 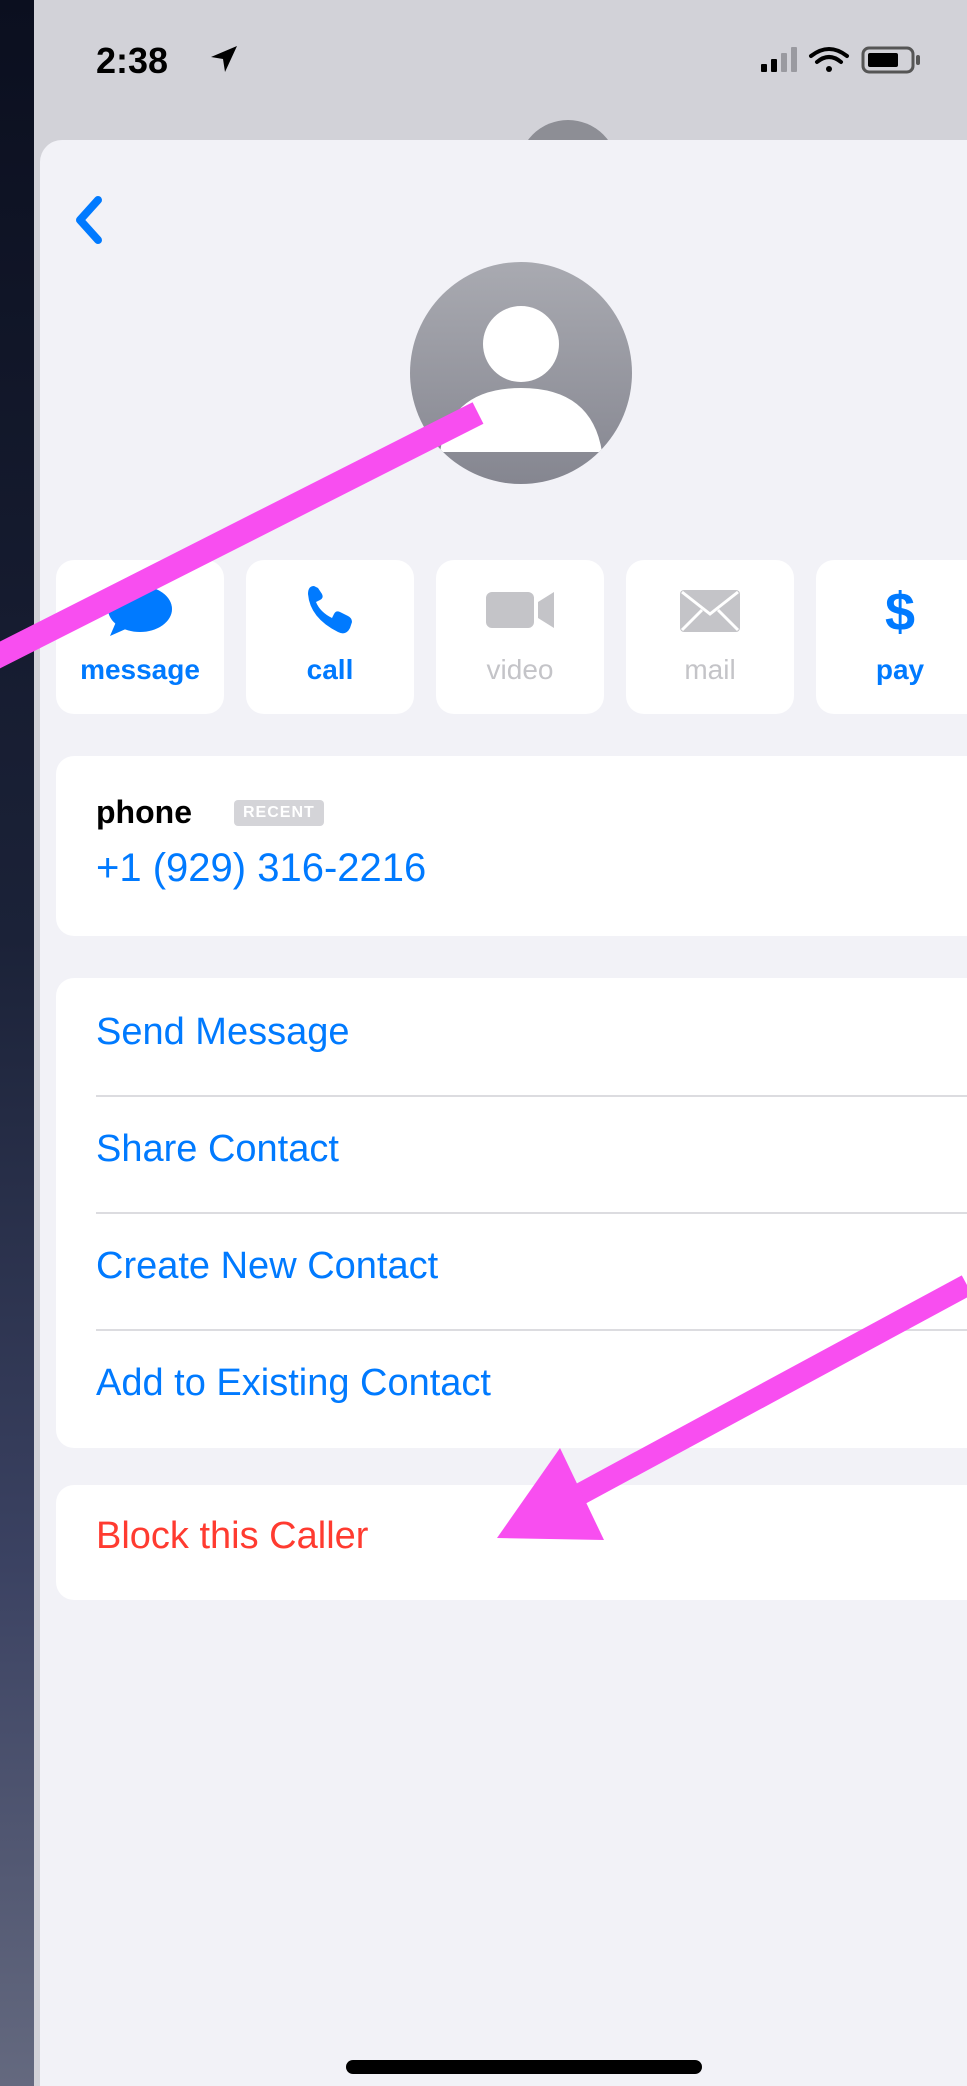 I want to click on avatar, so click(x=521, y=373).